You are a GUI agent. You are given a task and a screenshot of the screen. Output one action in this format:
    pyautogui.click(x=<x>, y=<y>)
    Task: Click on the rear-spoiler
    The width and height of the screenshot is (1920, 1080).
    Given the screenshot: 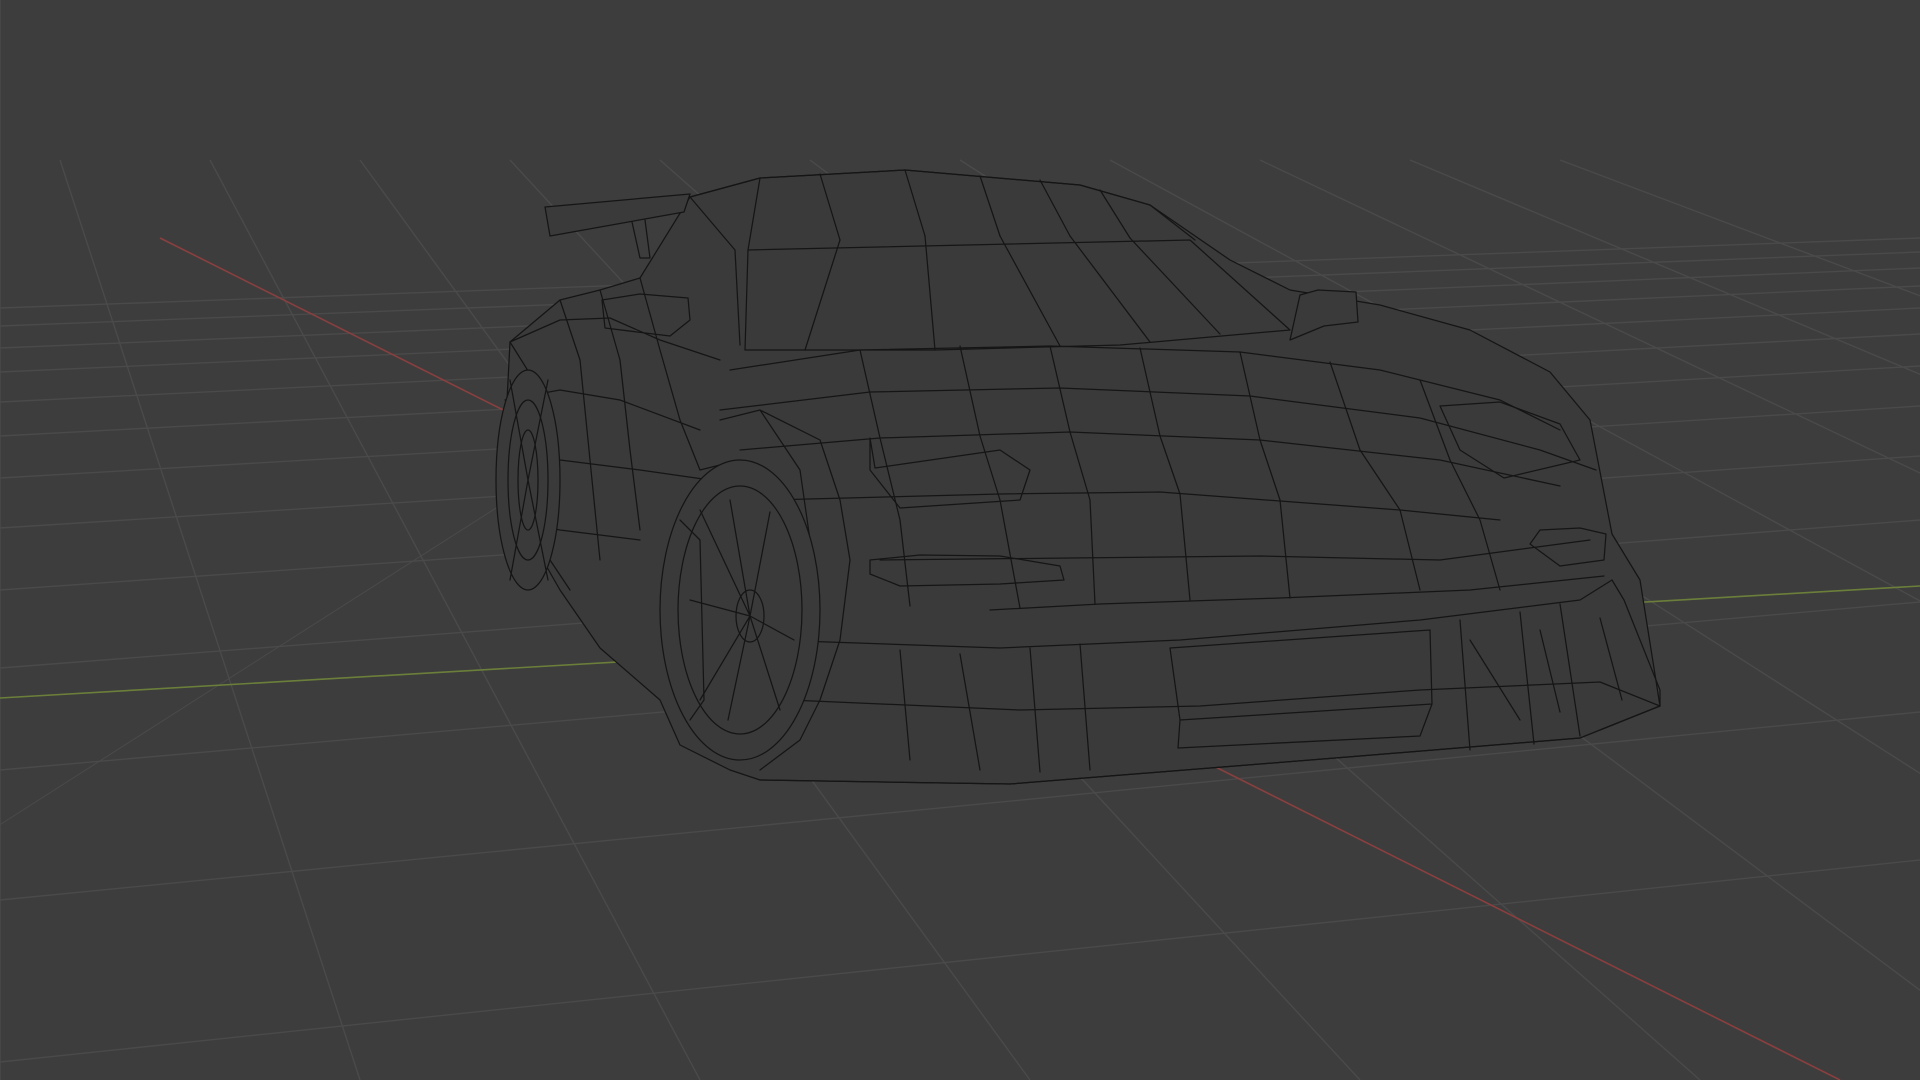 What is the action you would take?
    pyautogui.click(x=617, y=215)
    